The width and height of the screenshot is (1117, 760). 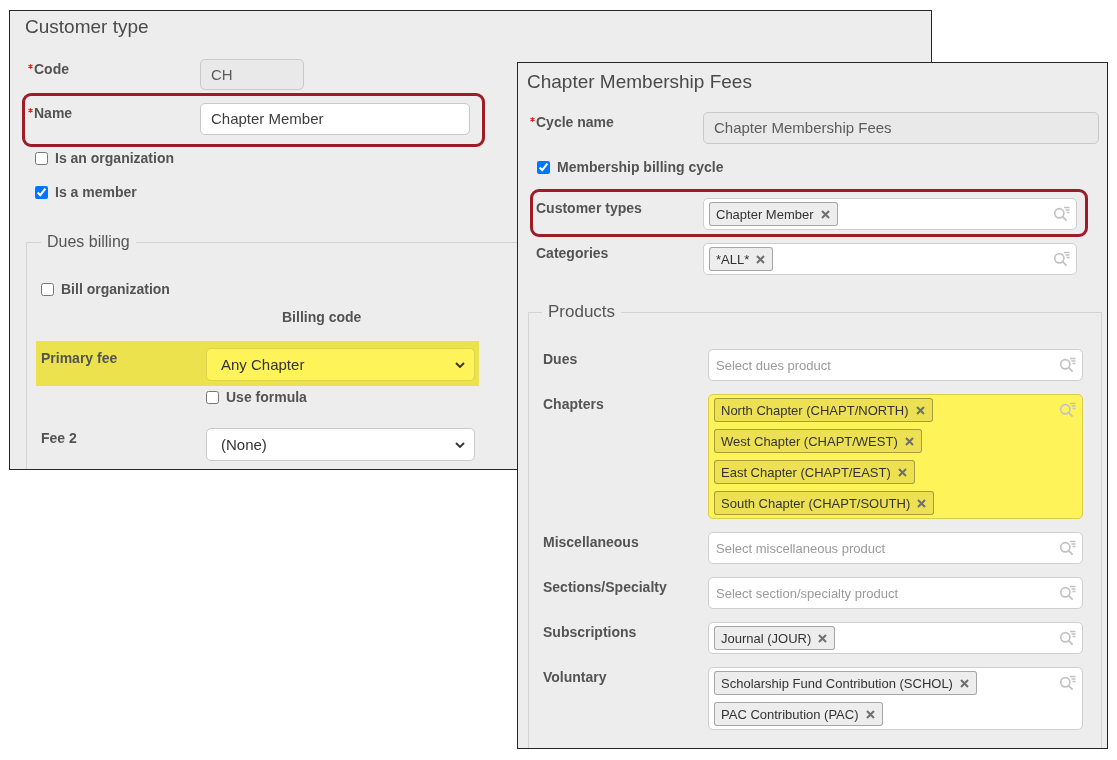 I want to click on tag-text: East Chapter (CHAPT/EAST), so click(x=806, y=472).